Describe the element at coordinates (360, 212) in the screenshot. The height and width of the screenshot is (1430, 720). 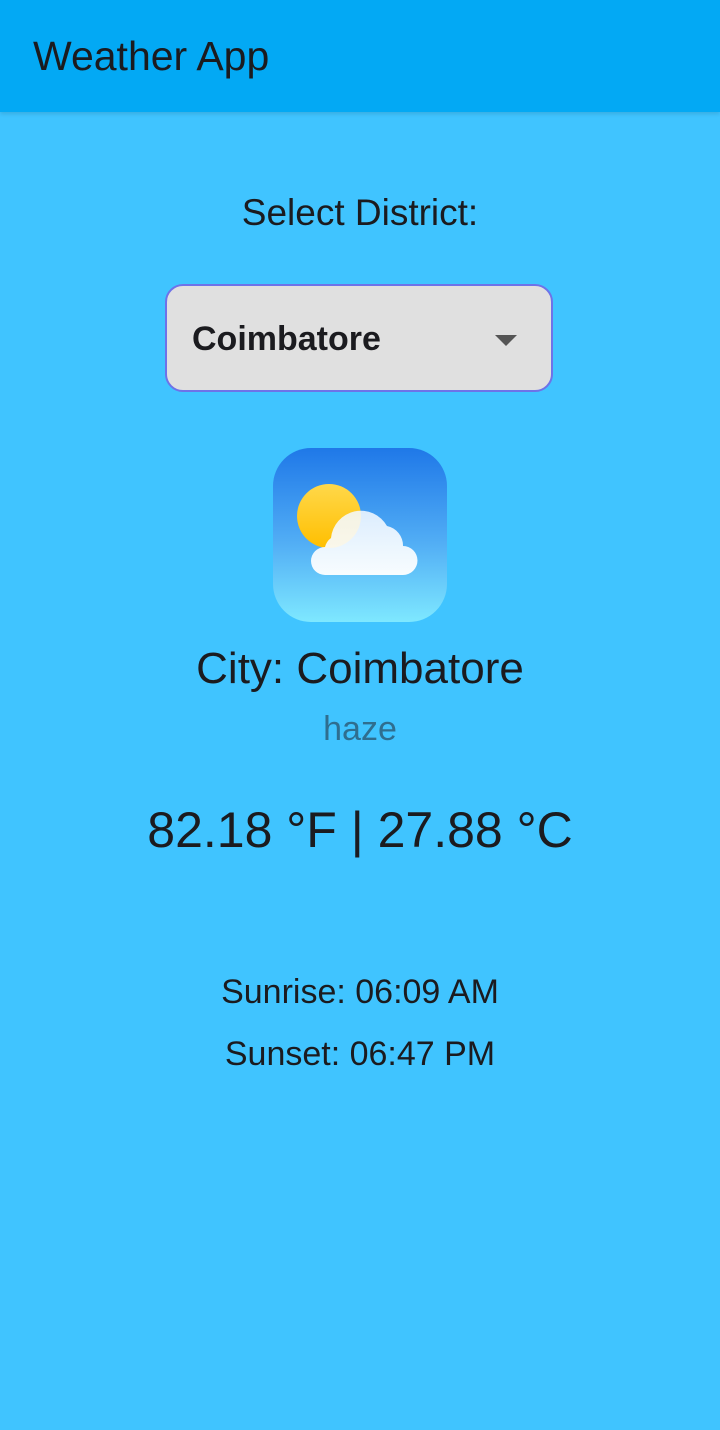
I see `select-district-label: Select District:` at that location.